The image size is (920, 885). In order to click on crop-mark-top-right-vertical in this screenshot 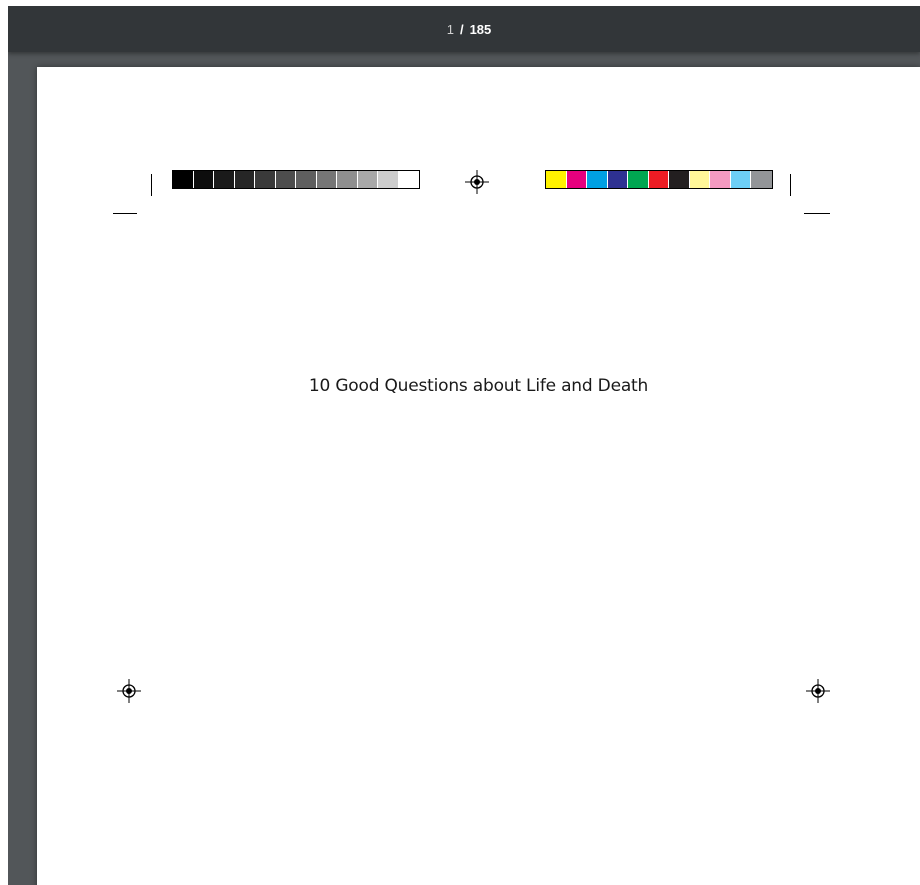, I will do `click(790, 185)`.